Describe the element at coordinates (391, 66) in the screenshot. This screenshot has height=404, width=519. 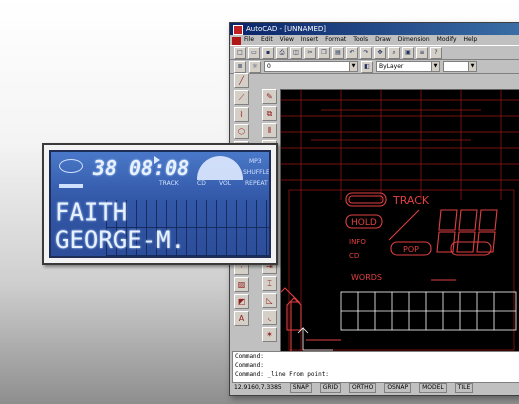
I see `color-value: ByLayer` at that location.